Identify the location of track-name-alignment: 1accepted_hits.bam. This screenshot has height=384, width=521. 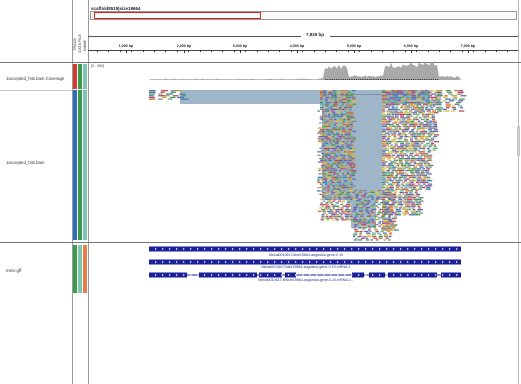
(25, 162).